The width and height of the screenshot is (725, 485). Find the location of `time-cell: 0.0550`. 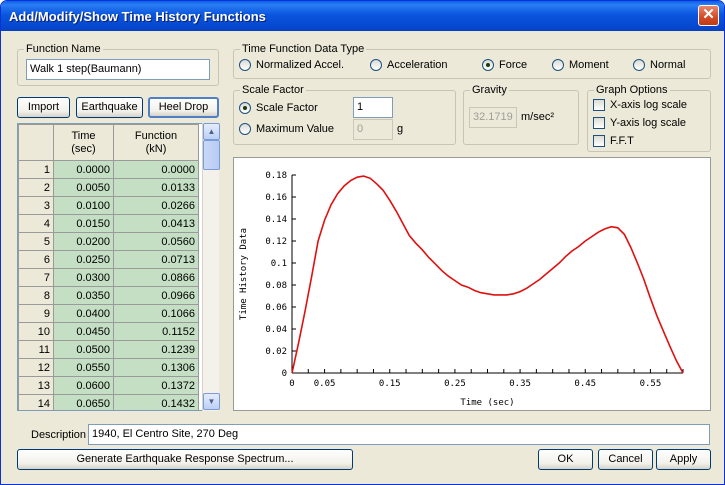

time-cell: 0.0550 is located at coordinates (83, 367).